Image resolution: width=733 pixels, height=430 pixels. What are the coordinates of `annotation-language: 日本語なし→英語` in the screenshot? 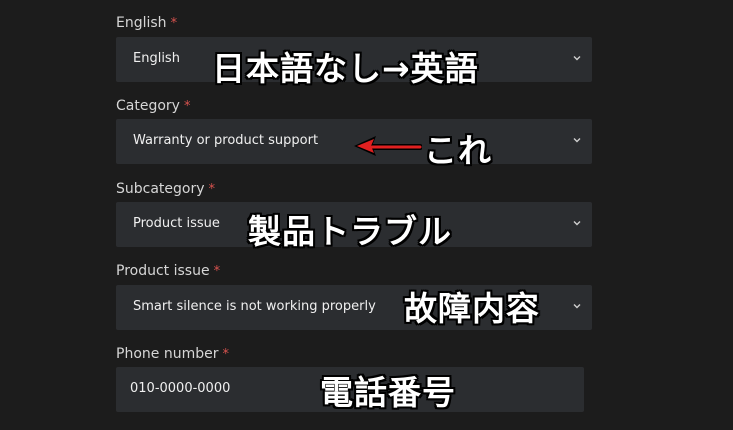 It's located at (345, 68).